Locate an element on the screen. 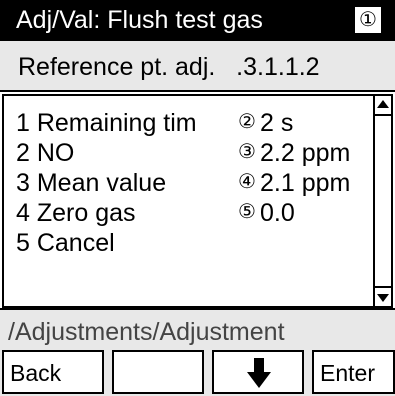  menu-item-value: 2.2 ppm is located at coordinates (305, 153).